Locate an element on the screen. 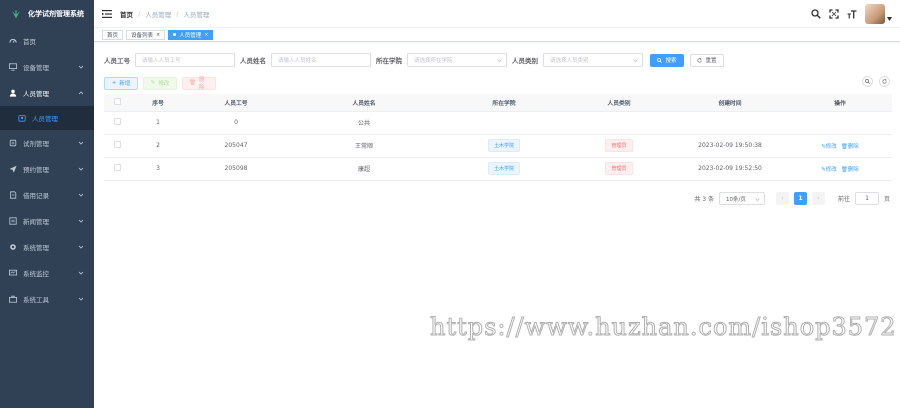 This screenshot has height=408, width=900. cell-ops: ✎修改 🗑删除 is located at coordinates (840, 146).